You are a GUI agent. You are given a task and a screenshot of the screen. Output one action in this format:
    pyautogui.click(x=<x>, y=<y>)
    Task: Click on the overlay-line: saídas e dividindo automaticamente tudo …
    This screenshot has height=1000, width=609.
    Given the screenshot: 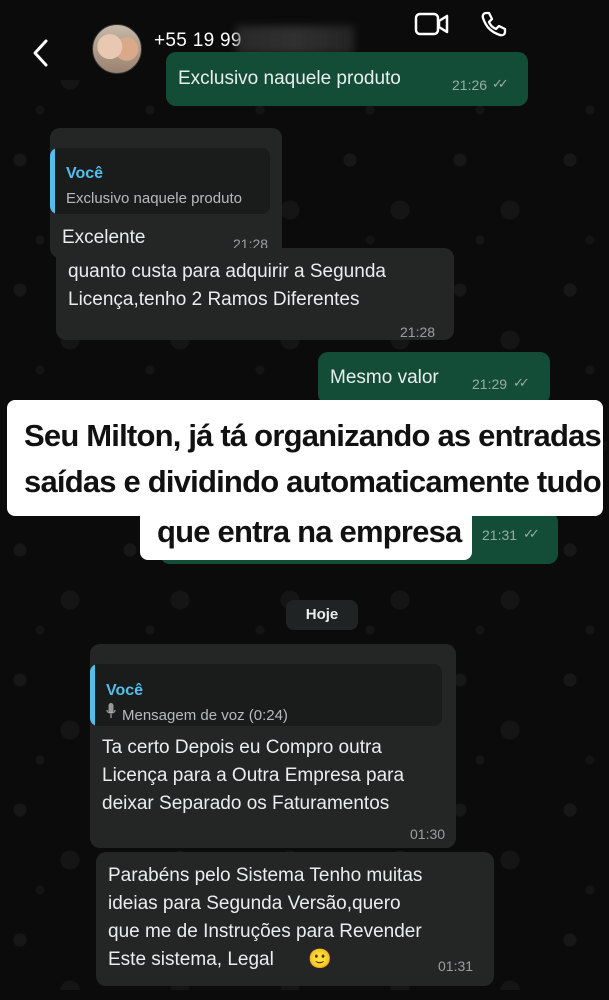 What is the action you would take?
    pyautogui.click(x=316, y=481)
    